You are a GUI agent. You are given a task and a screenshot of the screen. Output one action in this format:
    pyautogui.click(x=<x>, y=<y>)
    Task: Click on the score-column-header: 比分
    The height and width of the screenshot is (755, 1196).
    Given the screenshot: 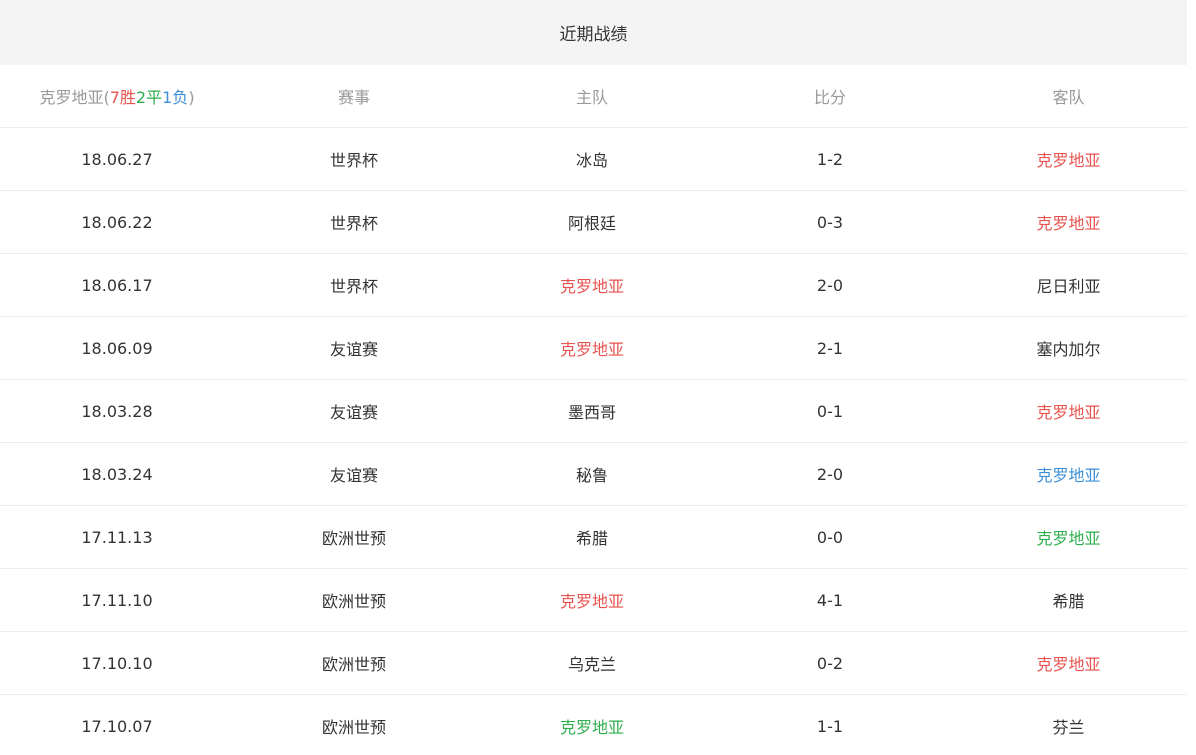 What is the action you would take?
    pyautogui.click(x=829, y=97)
    